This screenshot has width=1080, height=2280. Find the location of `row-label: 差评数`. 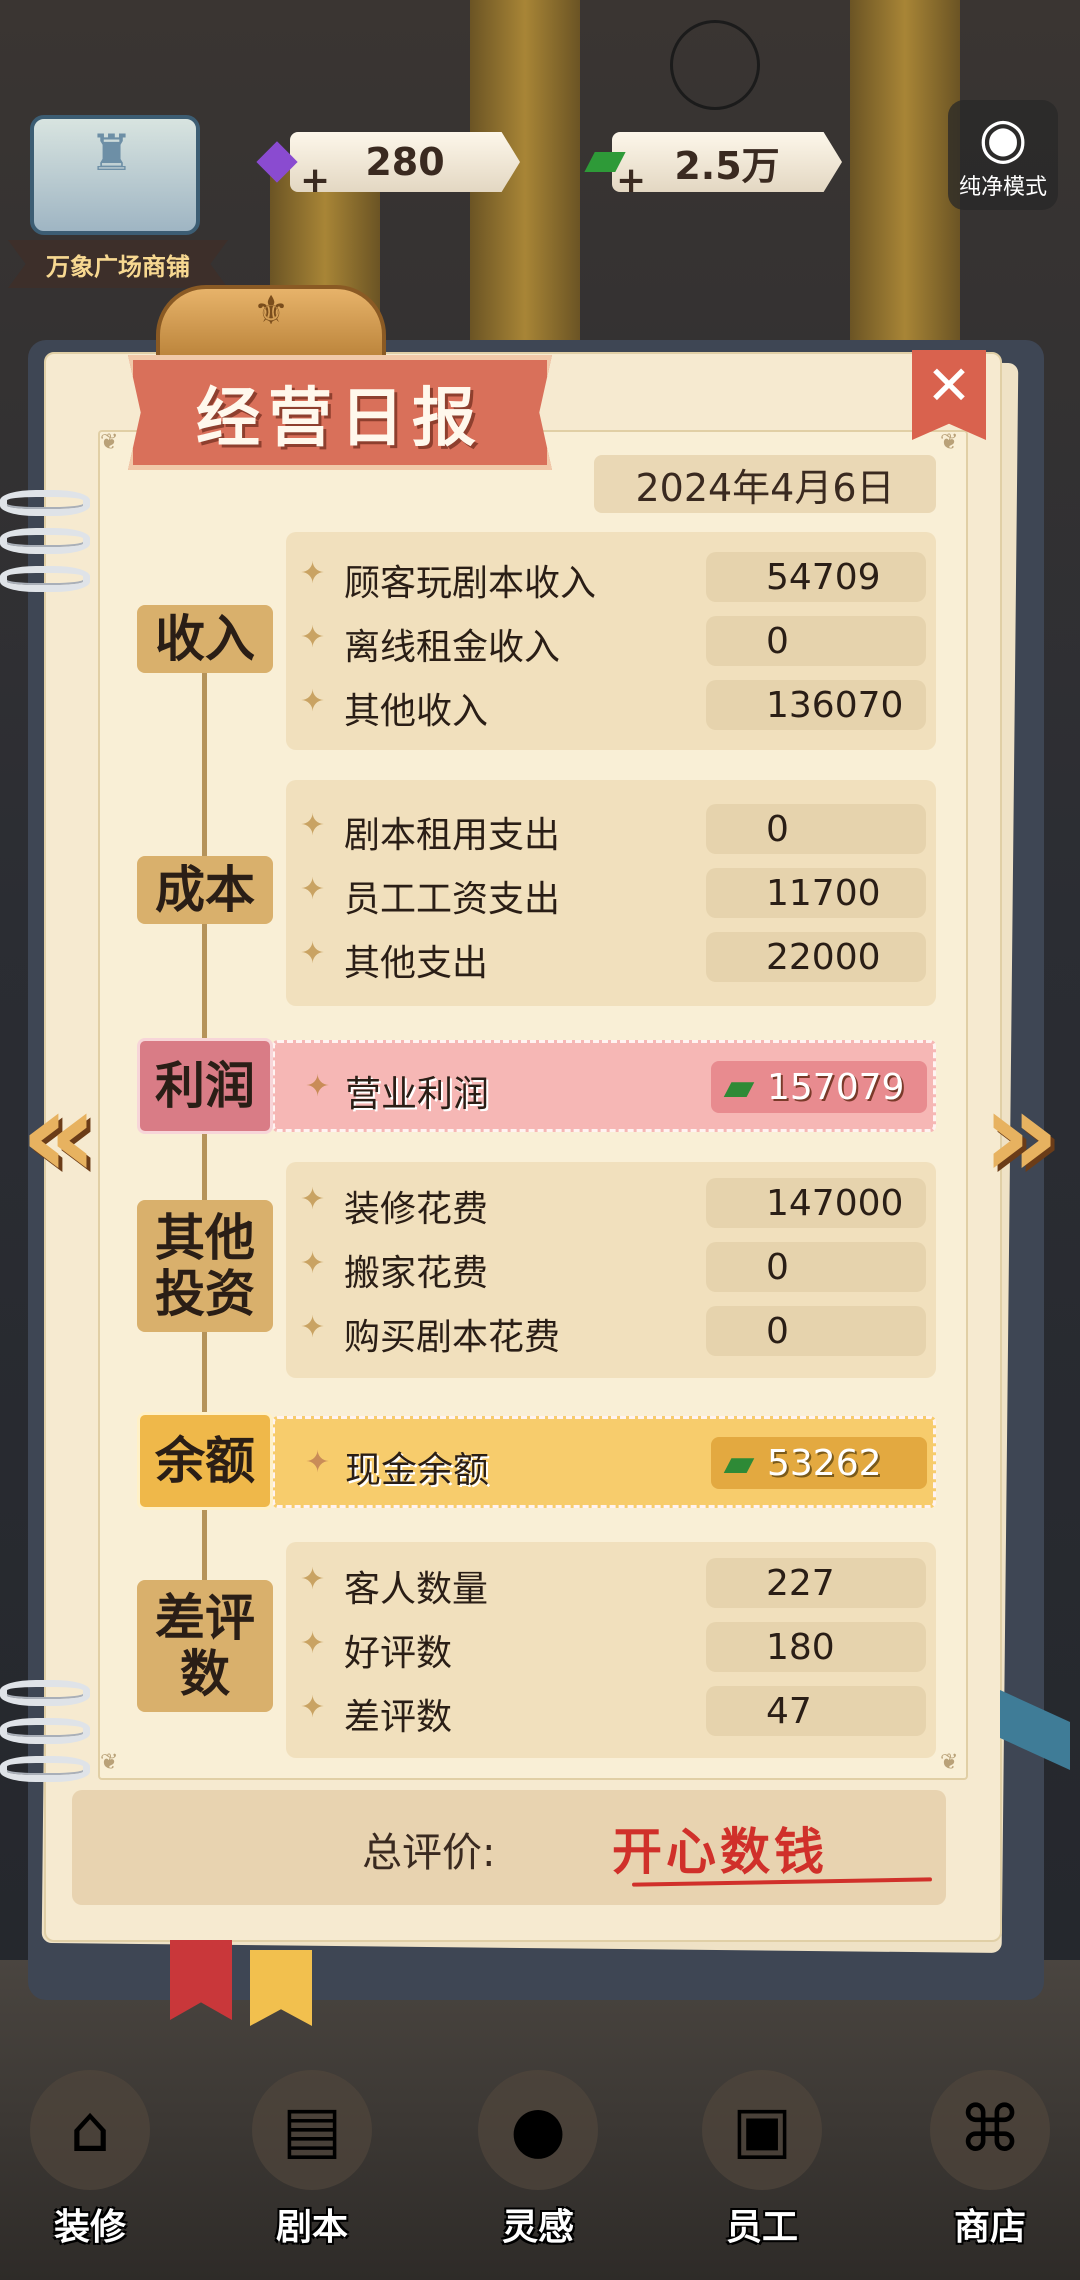

row-label: 差评数 is located at coordinates (398, 1717).